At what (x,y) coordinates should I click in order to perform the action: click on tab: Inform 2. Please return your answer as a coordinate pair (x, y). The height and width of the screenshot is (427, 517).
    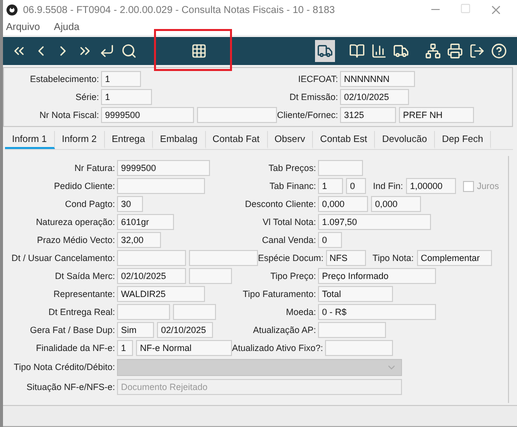
    Looking at the image, I should click on (79, 140).